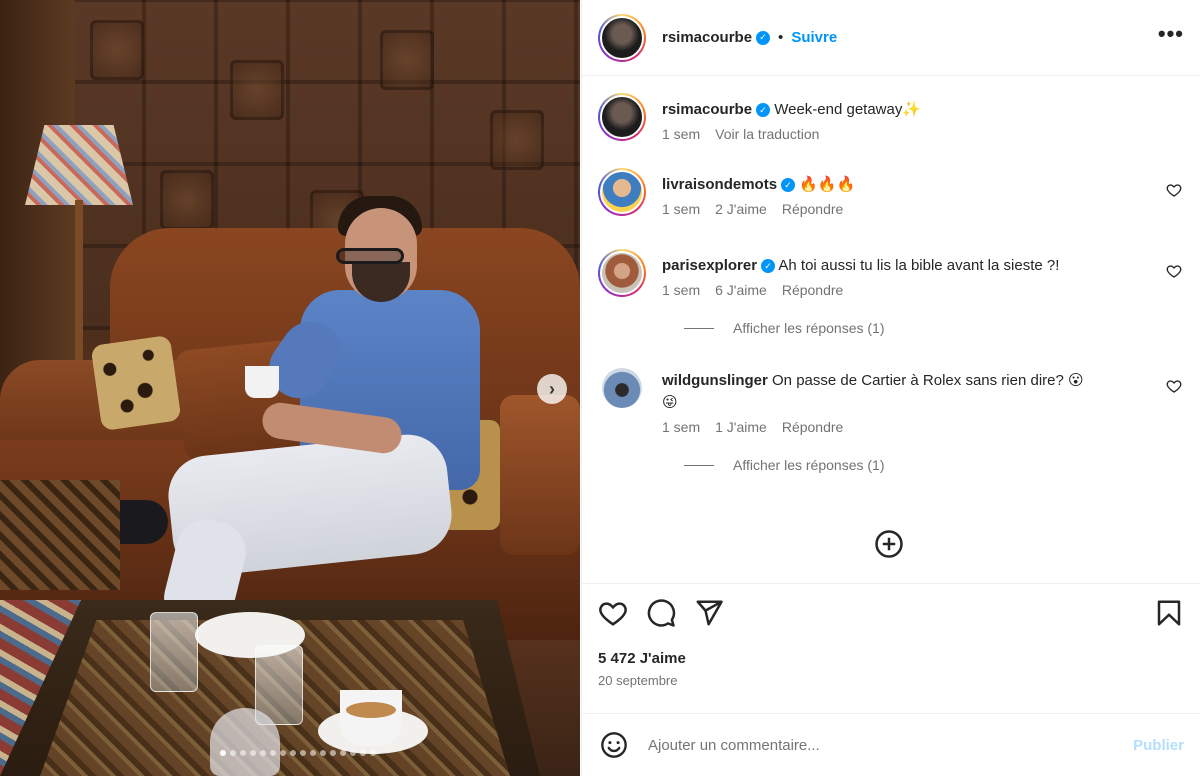 This screenshot has height=776, width=1200. Describe the element at coordinates (670, 402) in the screenshot. I see `comment-content-emoji: 😜` at that location.